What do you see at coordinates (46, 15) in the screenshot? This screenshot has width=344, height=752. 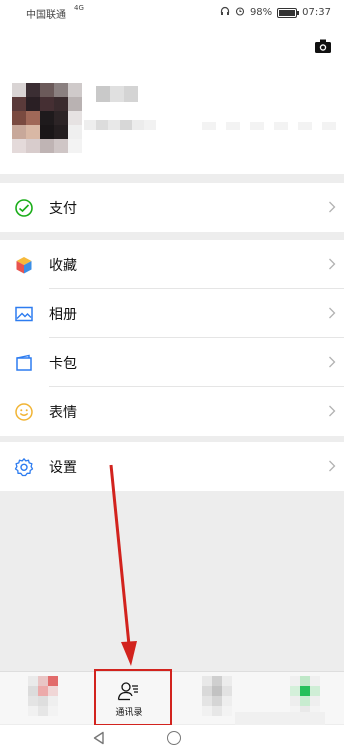 I see `carrier-name: 中国联通` at bounding box center [46, 15].